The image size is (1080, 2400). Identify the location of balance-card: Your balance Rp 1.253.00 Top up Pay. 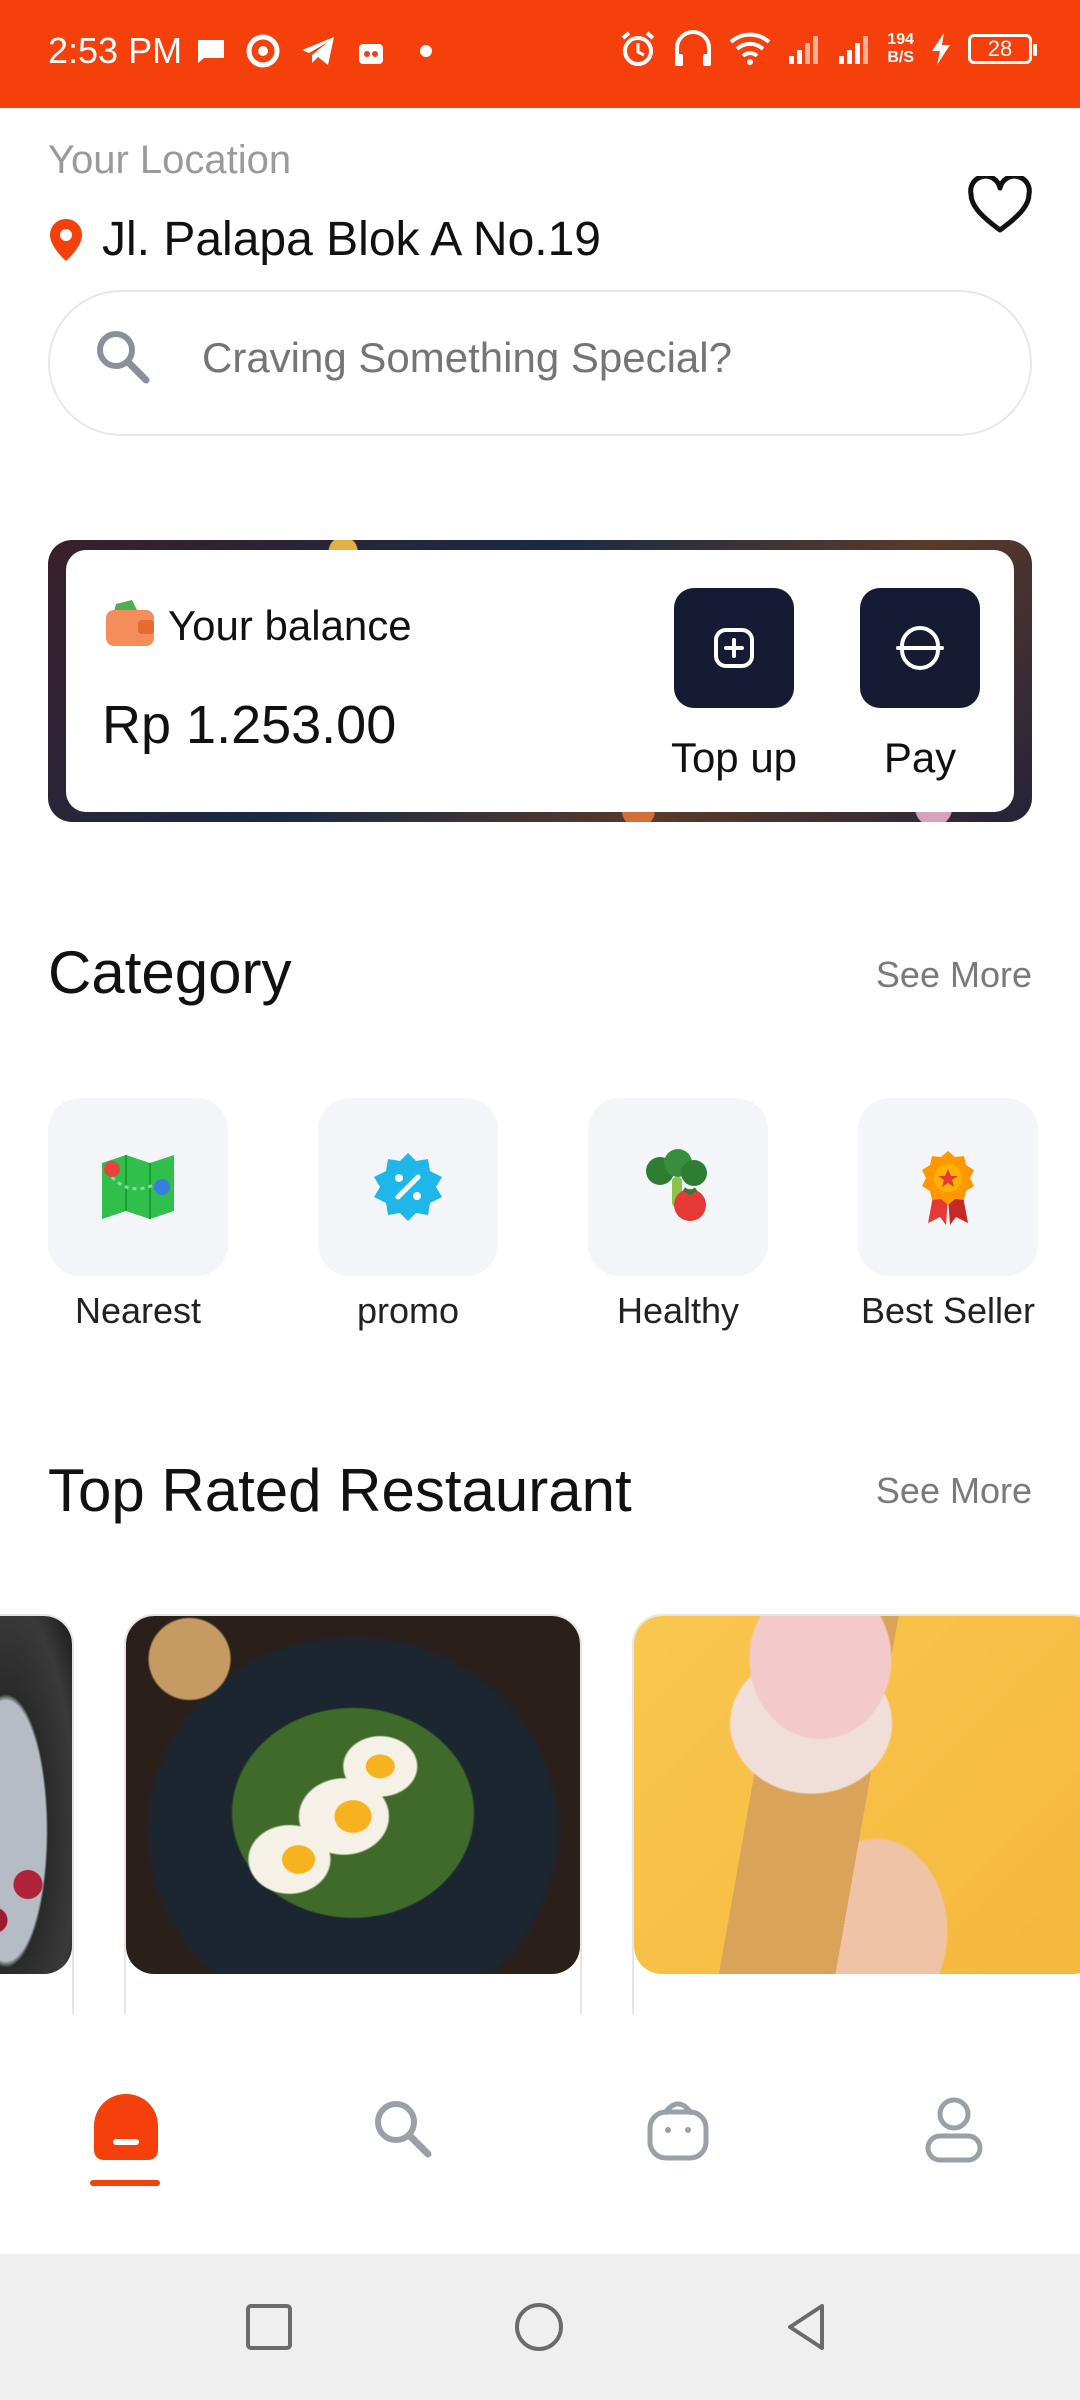
(540, 681).